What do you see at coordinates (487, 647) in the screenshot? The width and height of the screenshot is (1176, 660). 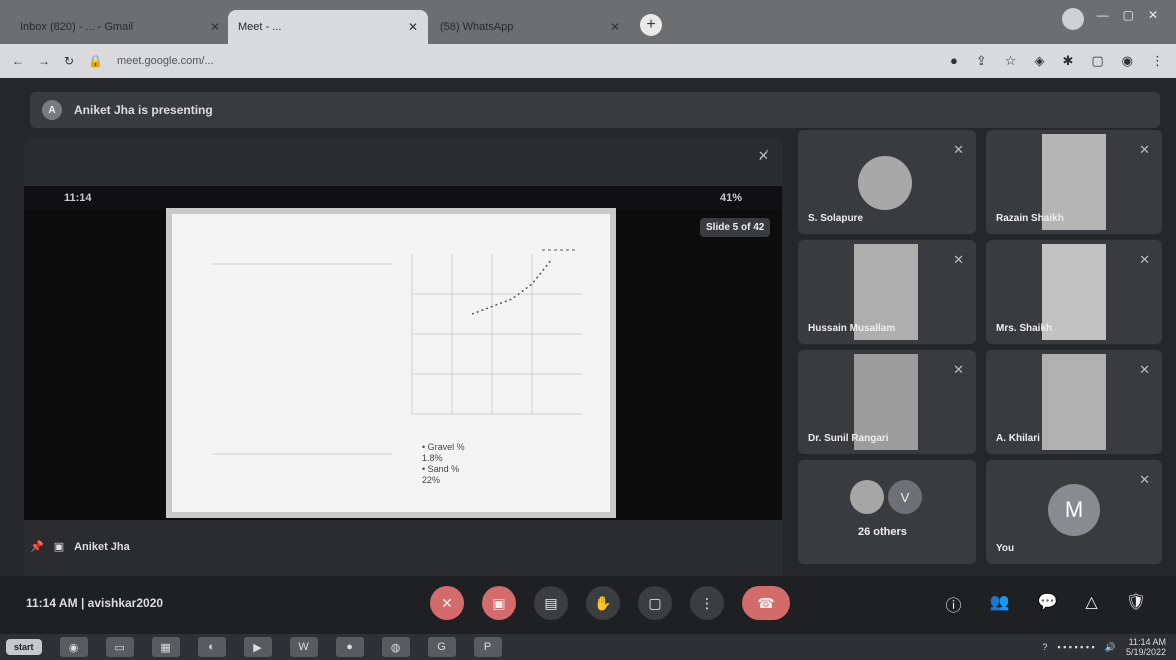 I see `powerpoint-app-icon: P` at bounding box center [487, 647].